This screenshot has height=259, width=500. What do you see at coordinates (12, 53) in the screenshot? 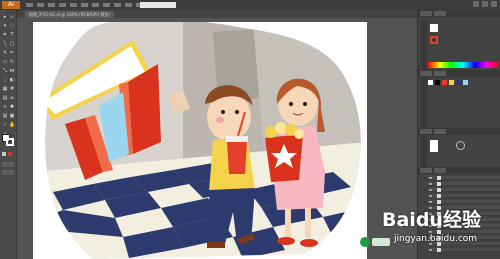
I see `pencil-tool-icon: ✏` at bounding box center [12, 53].